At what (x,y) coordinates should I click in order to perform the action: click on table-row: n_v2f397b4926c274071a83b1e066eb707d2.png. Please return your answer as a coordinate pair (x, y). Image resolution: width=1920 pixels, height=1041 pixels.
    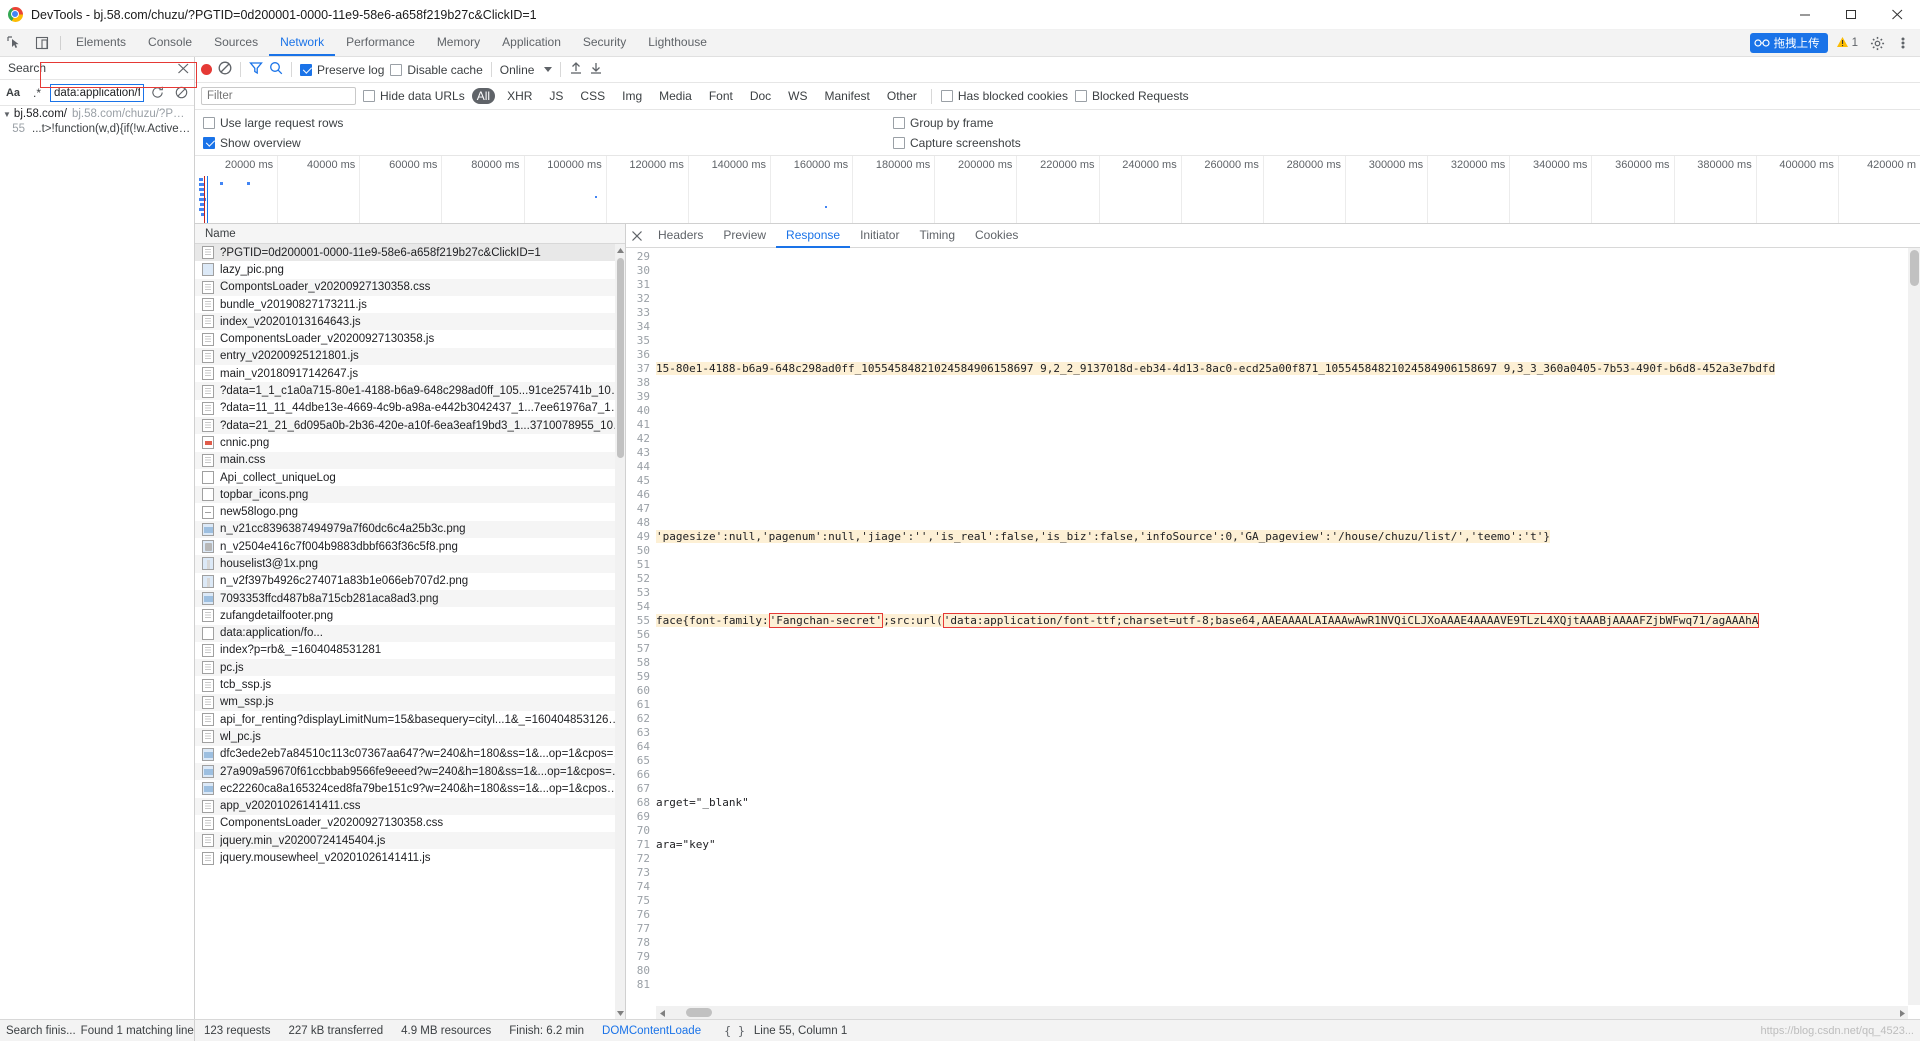
    Looking at the image, I should click on (410, 581).